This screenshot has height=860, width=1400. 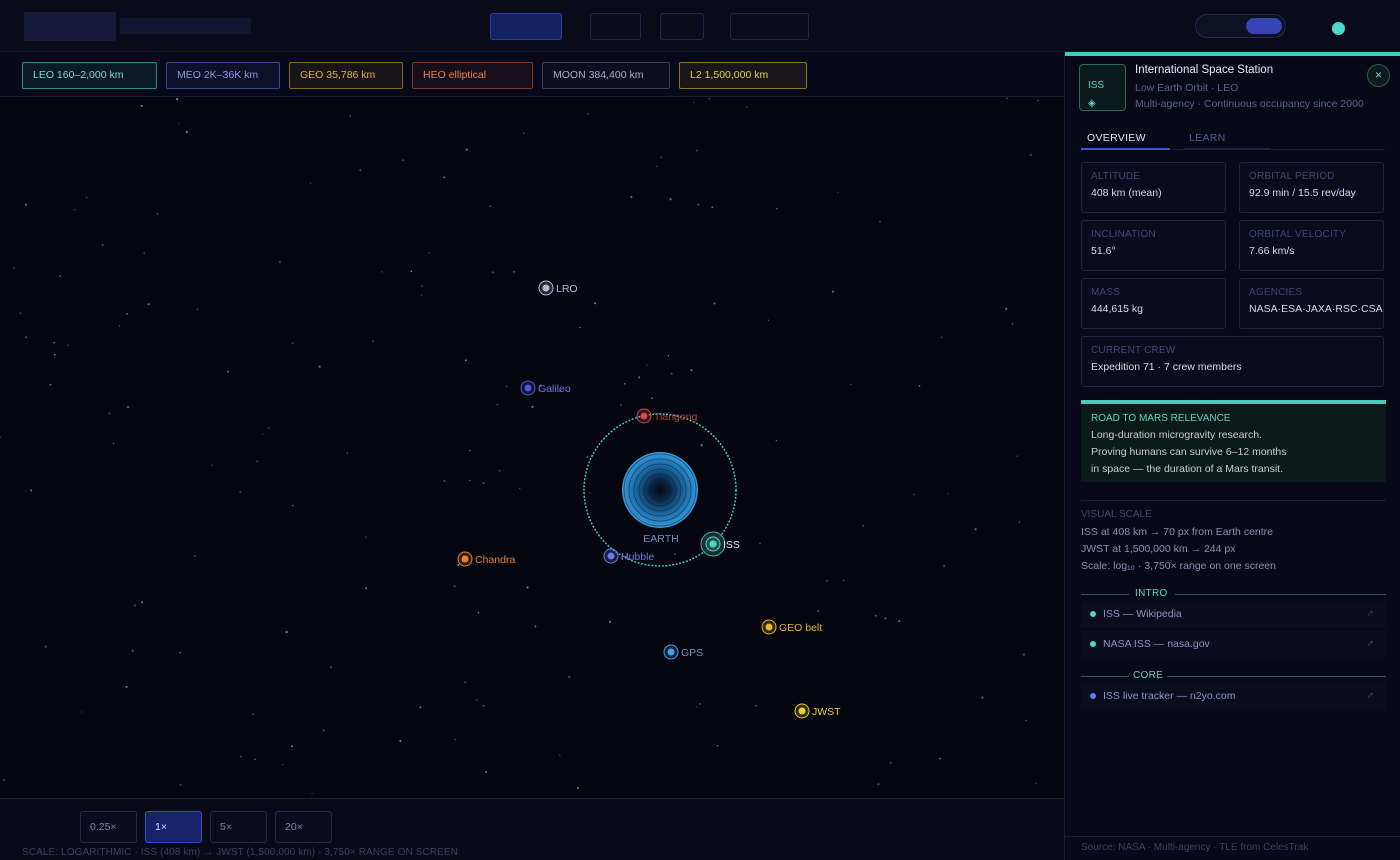 What do you see at coordinates (1240, 26) in the screenshot?
I see `view-toggle` at bounding box center [1240, 26].